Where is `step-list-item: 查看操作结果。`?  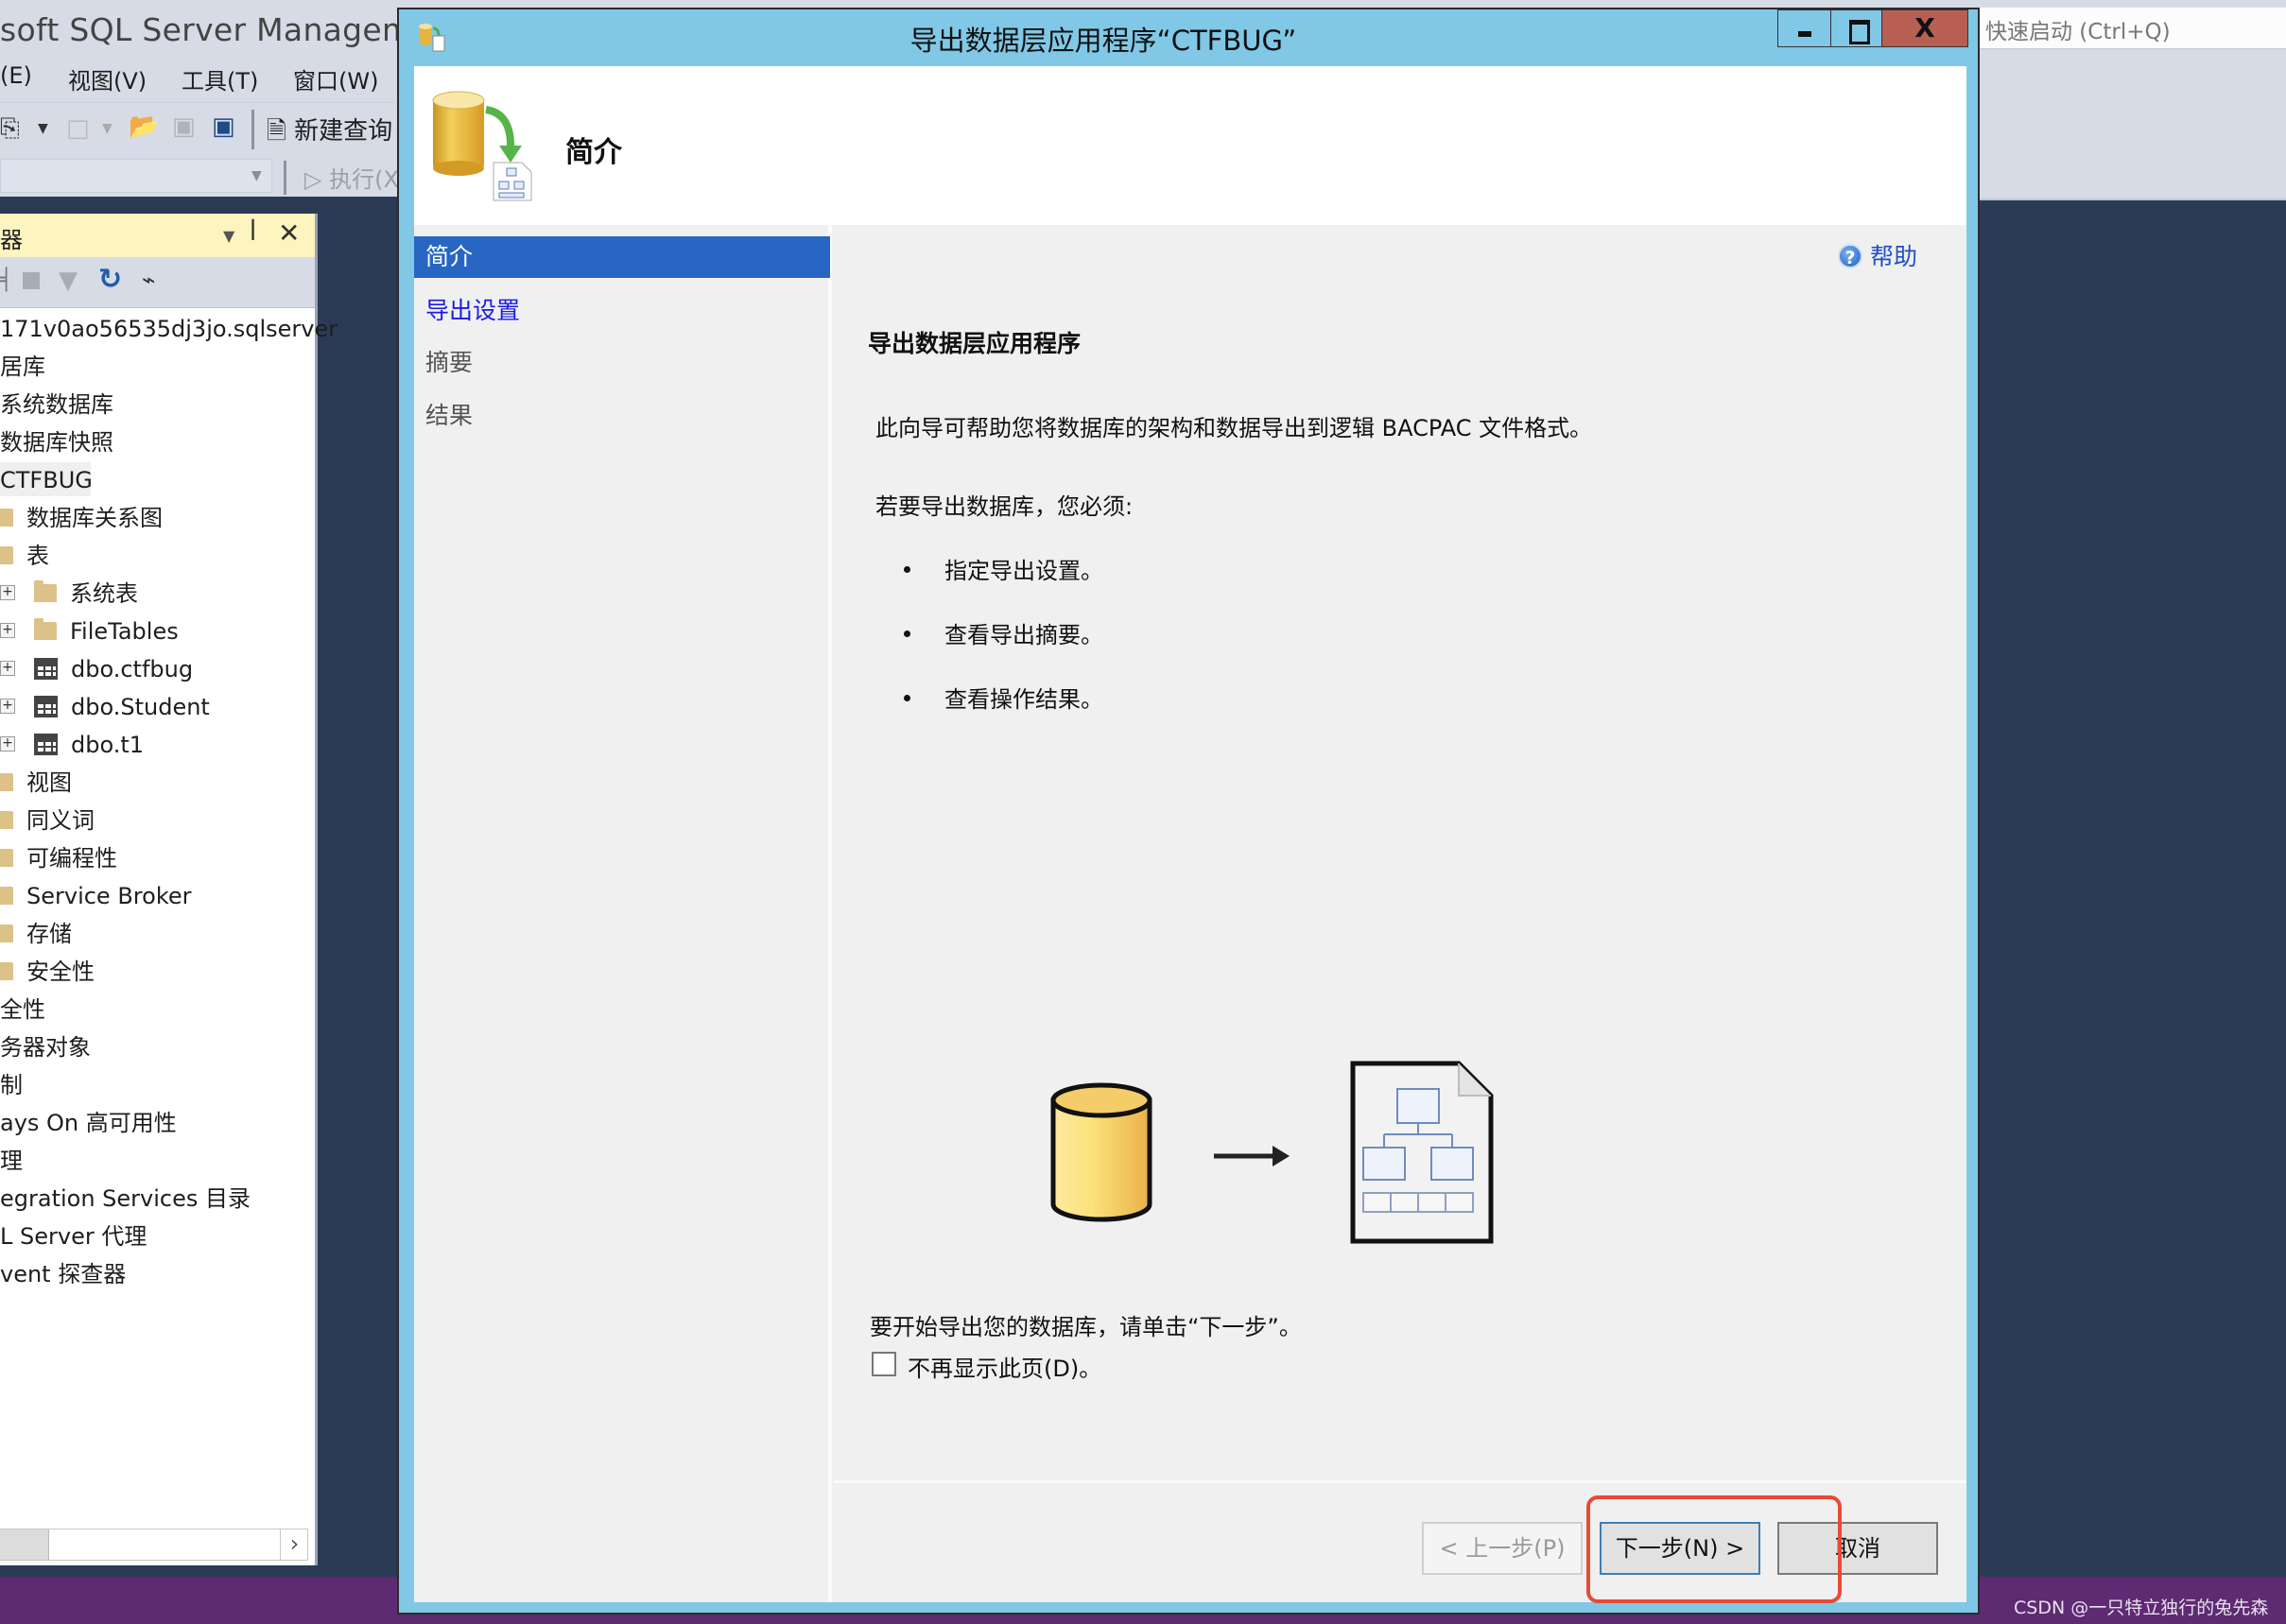
step-list-item: 查看操作结果。 is located at coordinates (1003, 697).